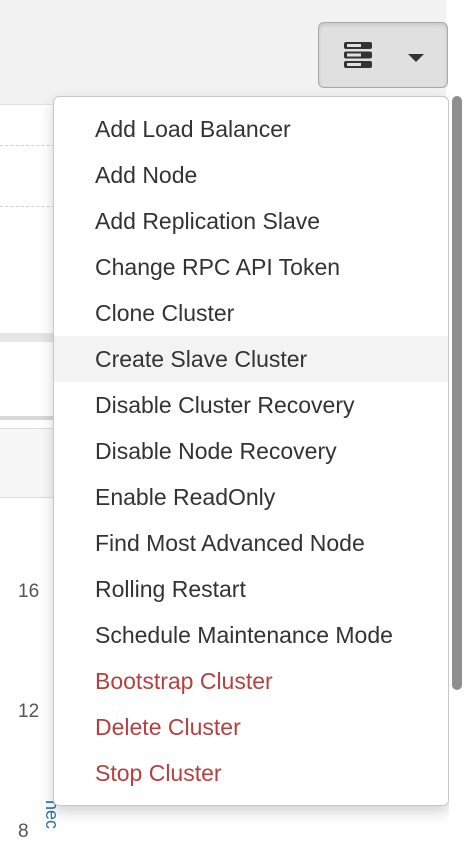 The image size is (464, 848). Describe the element at coordinates (251, 405) in the screenshot. I see `menu-item-disable-cluster-recovery: Disable Cluster Recovery` at that location.